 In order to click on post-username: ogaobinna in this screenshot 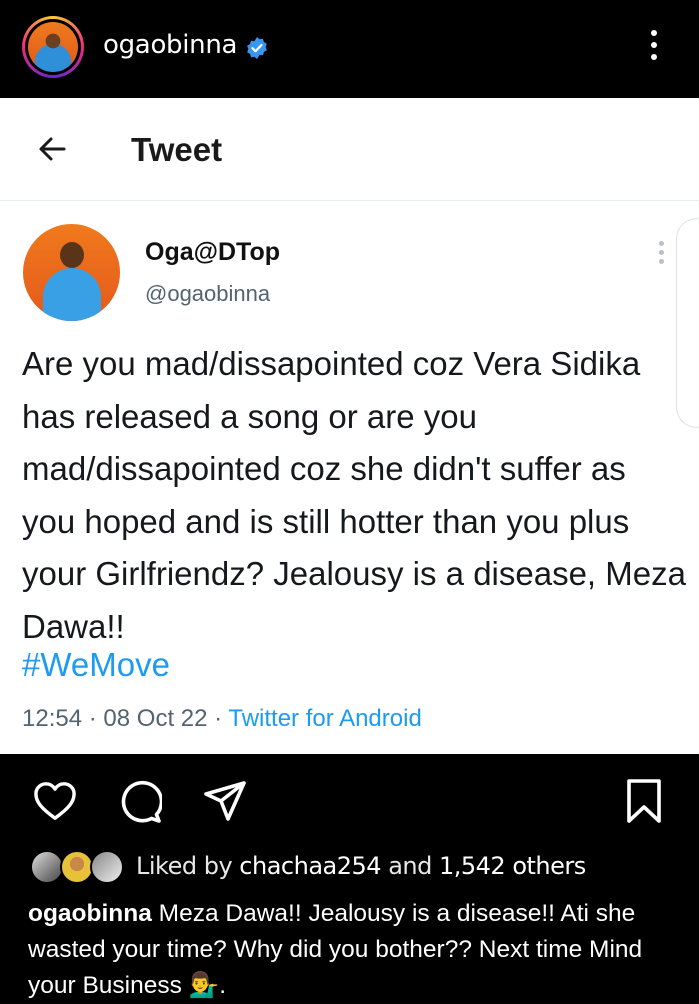, I will do `click(170, 45)`.